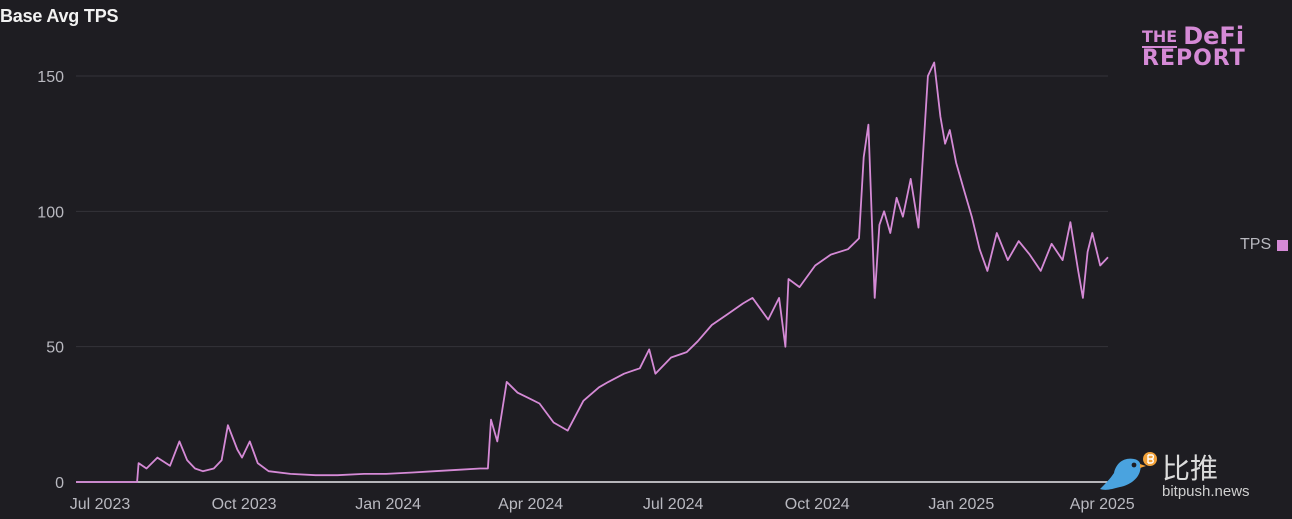 The image size is (1292, 519). What do you see at coordinates (817, 504) in the screenshot?
I see `x-tick-label: Oct 2024` at bounding box center [817, 504].